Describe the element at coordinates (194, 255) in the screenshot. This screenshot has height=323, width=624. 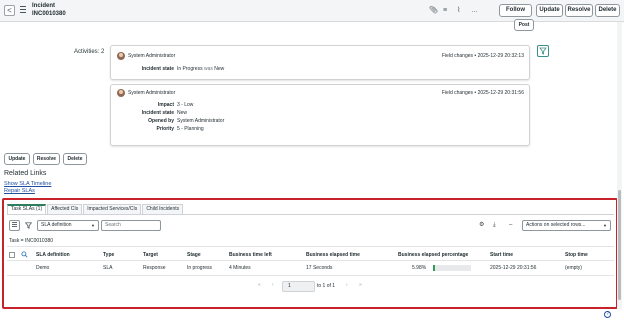
I see `column-stage: Stage` at that location.